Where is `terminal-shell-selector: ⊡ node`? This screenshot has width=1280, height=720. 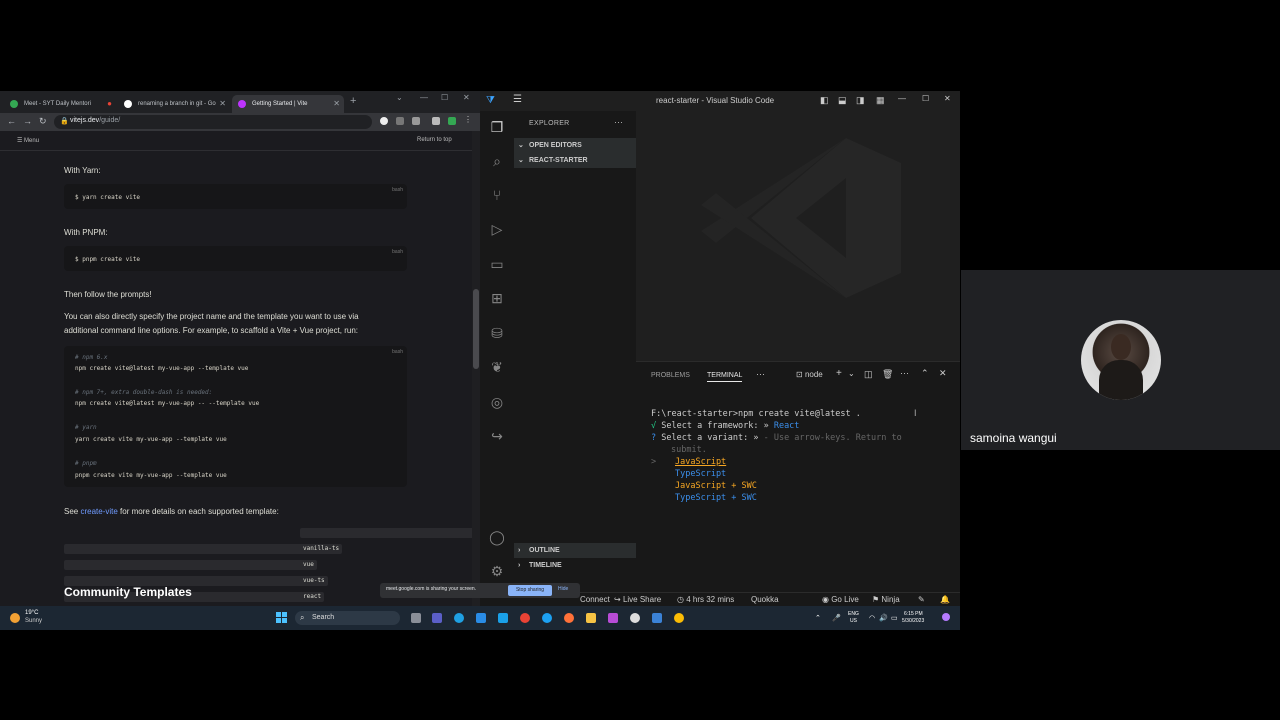 terminal-shell-selector: ⊡ node is located at coordinates (809, 374).